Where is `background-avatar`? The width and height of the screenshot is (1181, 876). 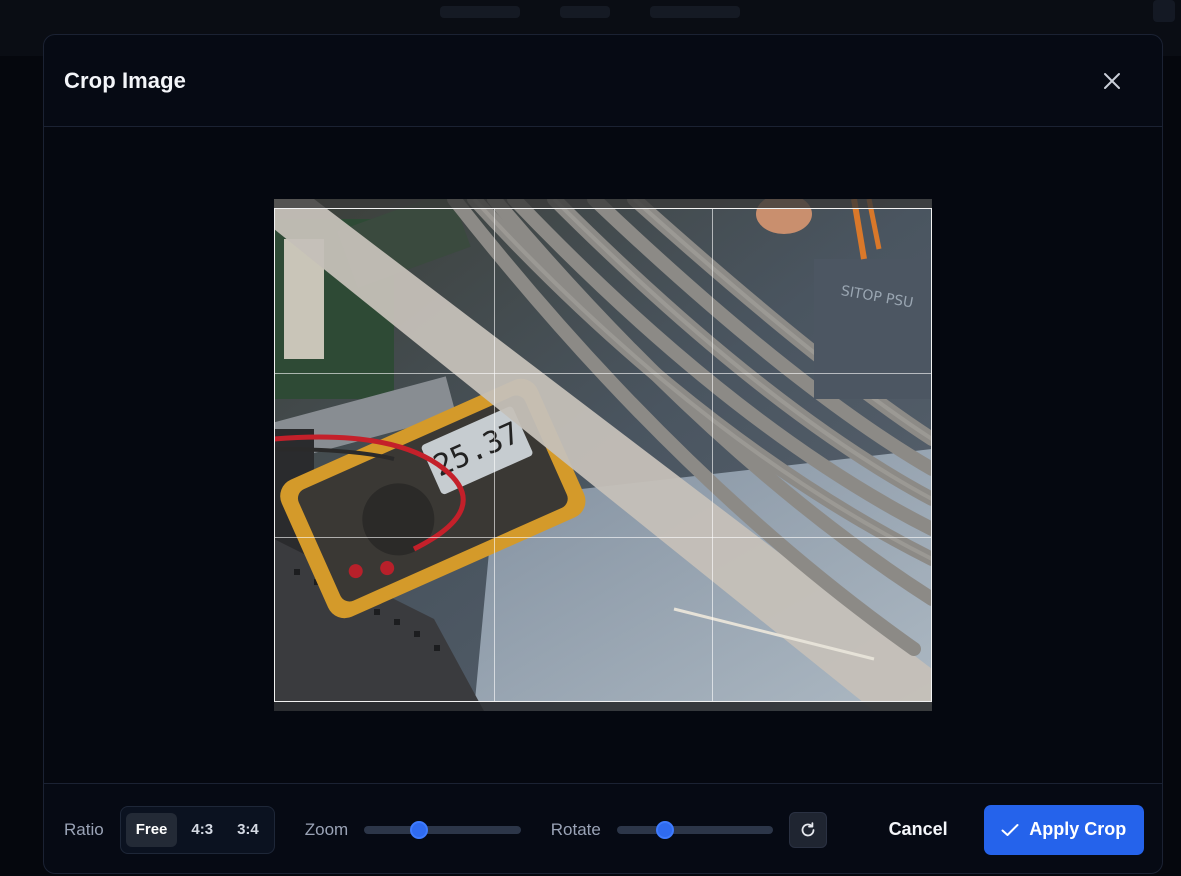
background-avatar is located at coordinates (1164, 11).